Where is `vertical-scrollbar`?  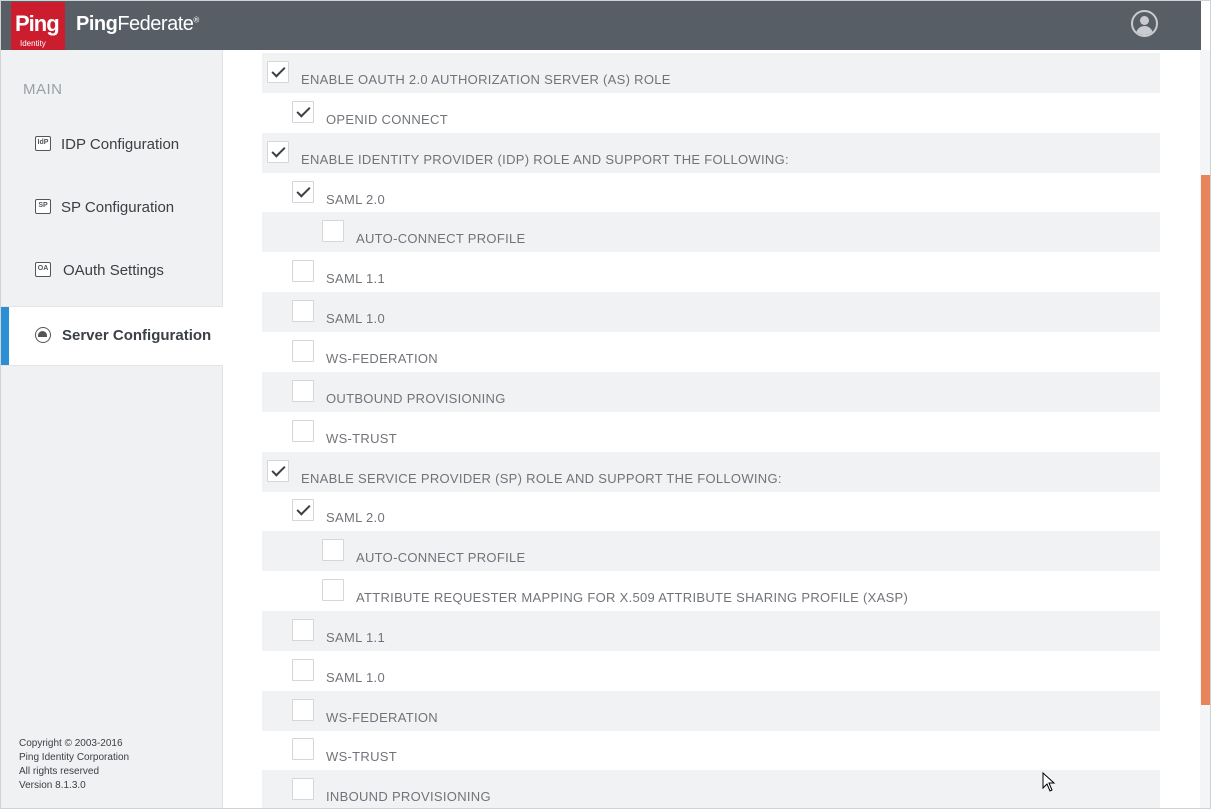 vertical-scrollbar is located at coordinates (1205, 429).